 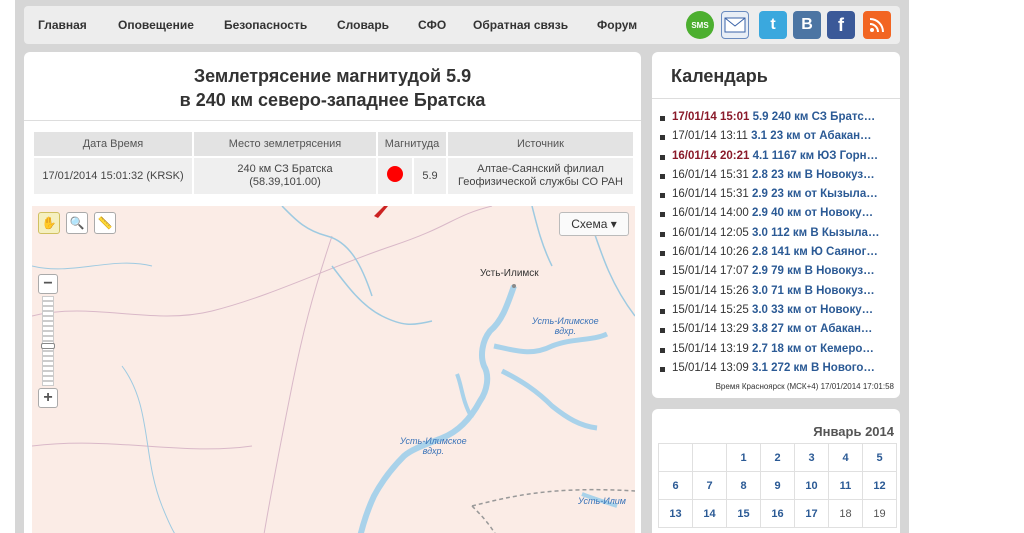 I want to click on map-label-reservoir-2: Усть-Илимское вдхр., so click(x=433, y=446).